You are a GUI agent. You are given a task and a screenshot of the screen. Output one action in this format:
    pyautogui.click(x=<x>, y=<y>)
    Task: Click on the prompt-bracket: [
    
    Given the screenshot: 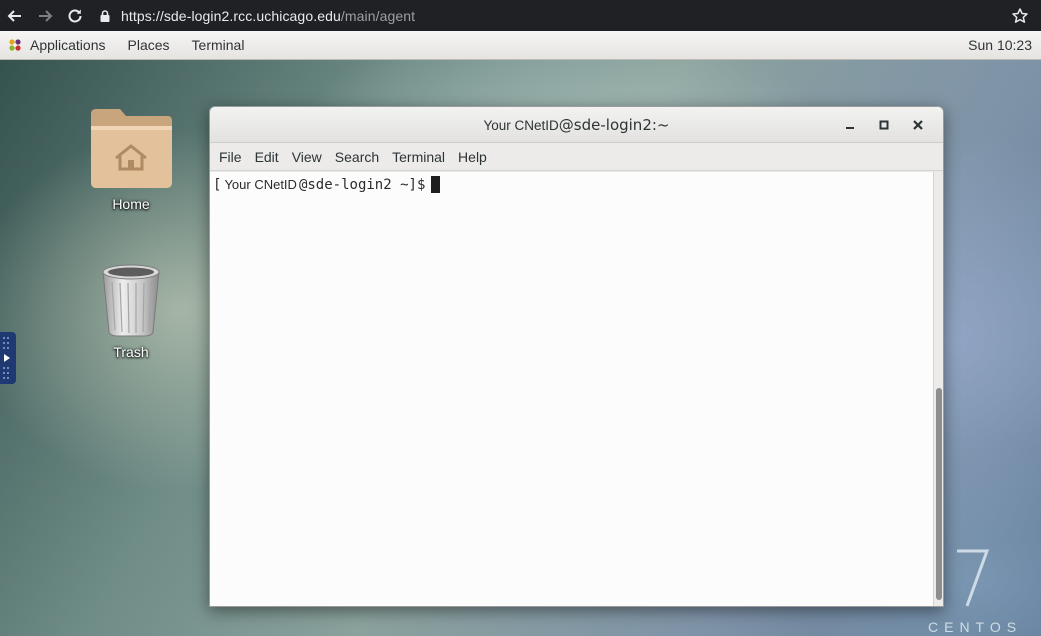 What is the action you would take?
    pyautogui.click(x=217, y=184)
    